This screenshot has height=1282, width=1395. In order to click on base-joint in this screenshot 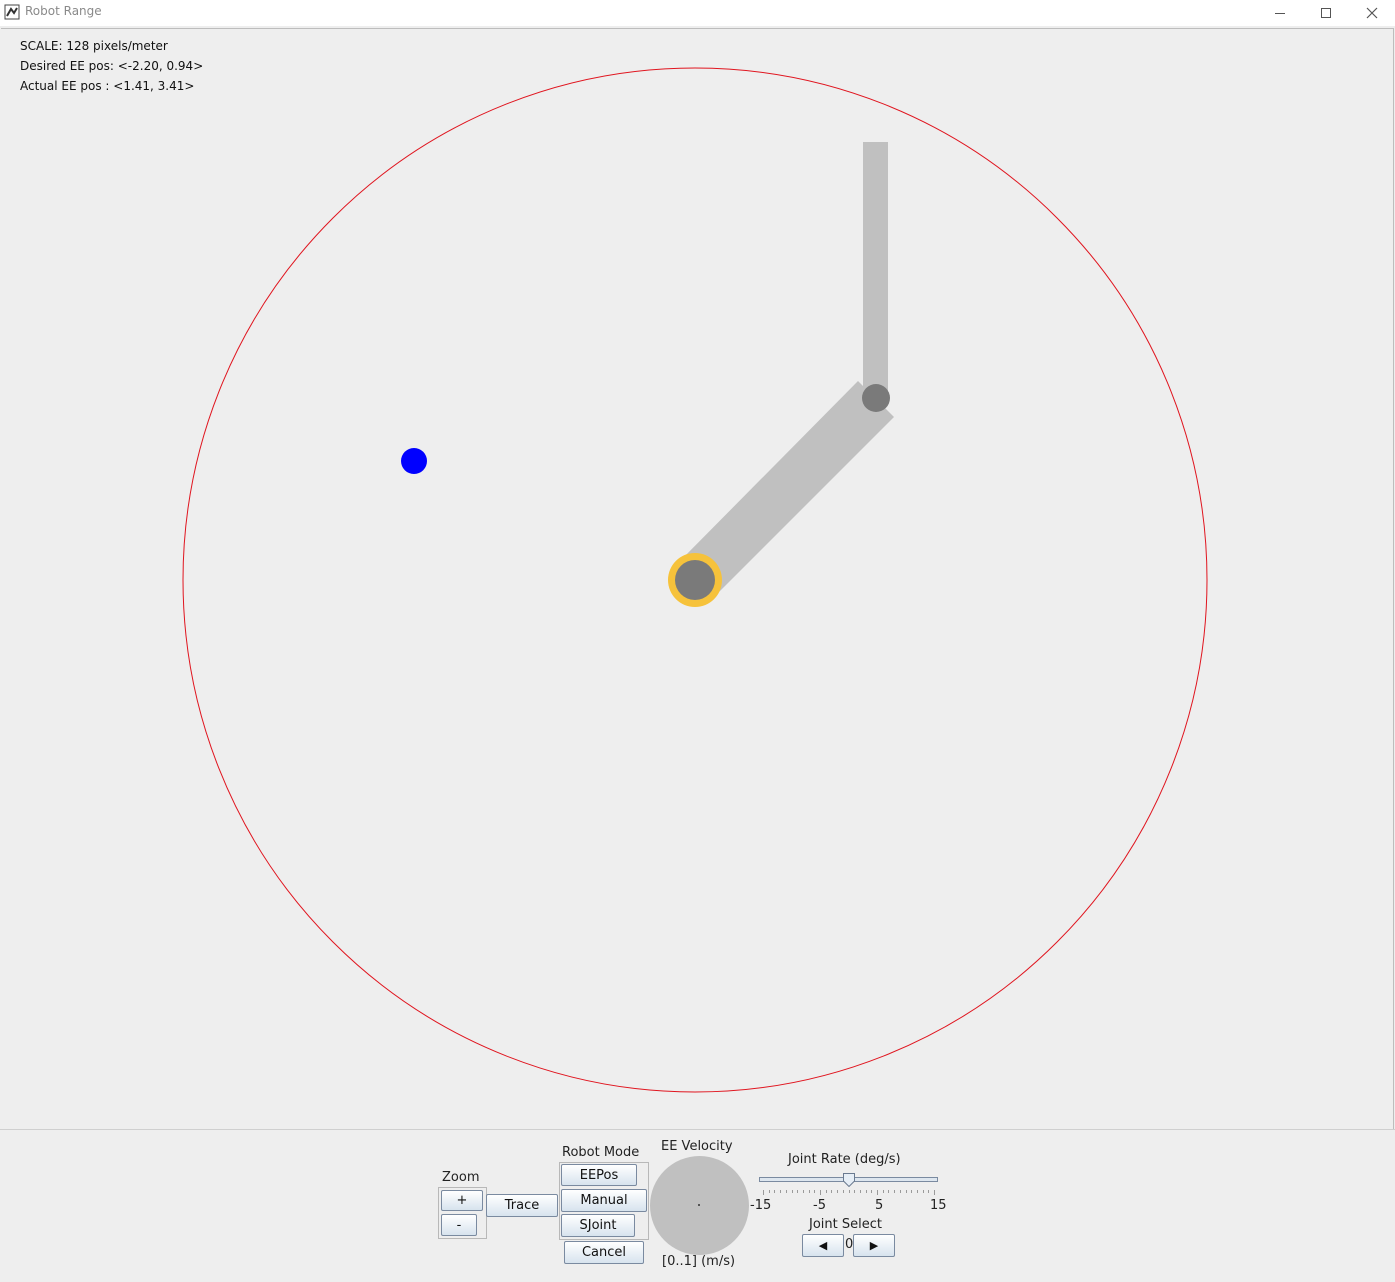, I will do `click(695, 580)`.